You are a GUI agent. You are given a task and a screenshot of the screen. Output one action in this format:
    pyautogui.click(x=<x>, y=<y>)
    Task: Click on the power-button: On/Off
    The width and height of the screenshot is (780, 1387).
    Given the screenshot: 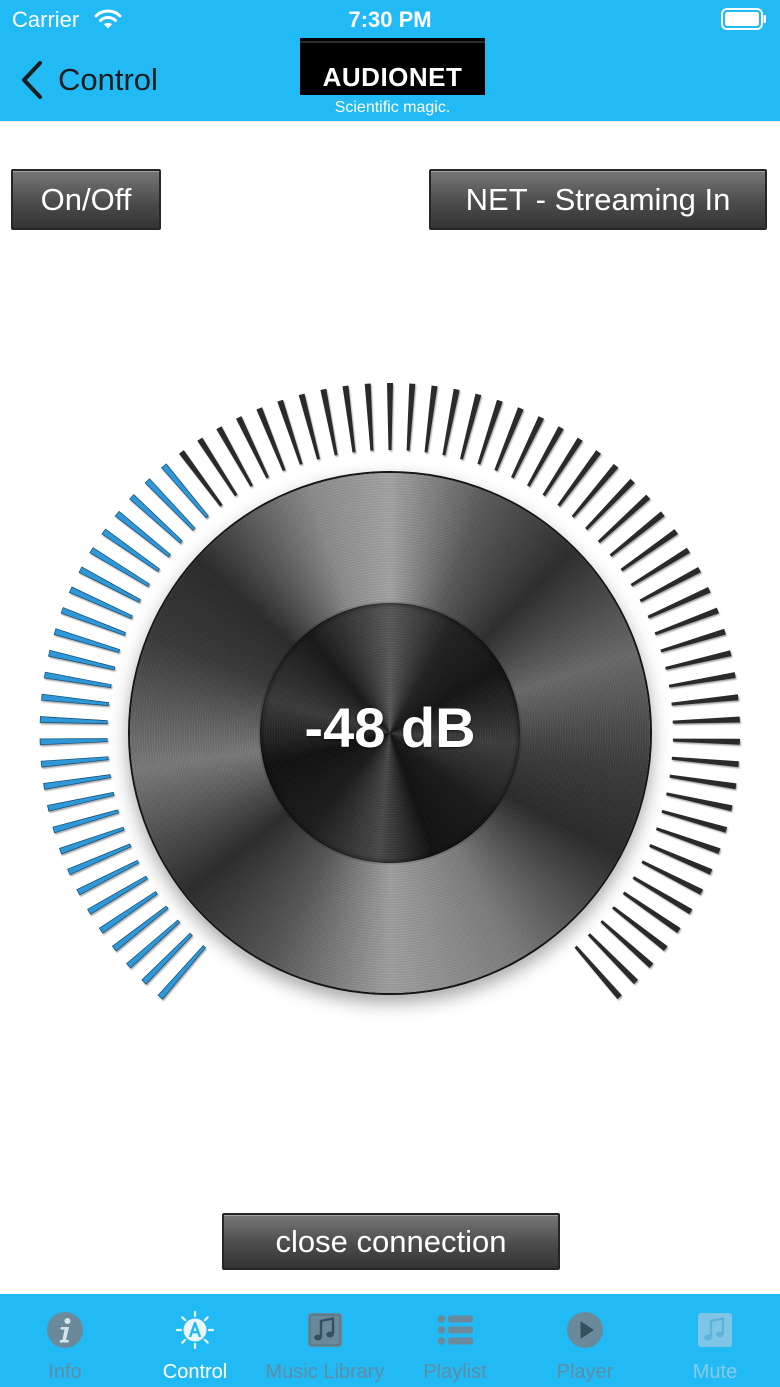 What is the action you would take?
    pyautogui.click(x=86, y=199)
    